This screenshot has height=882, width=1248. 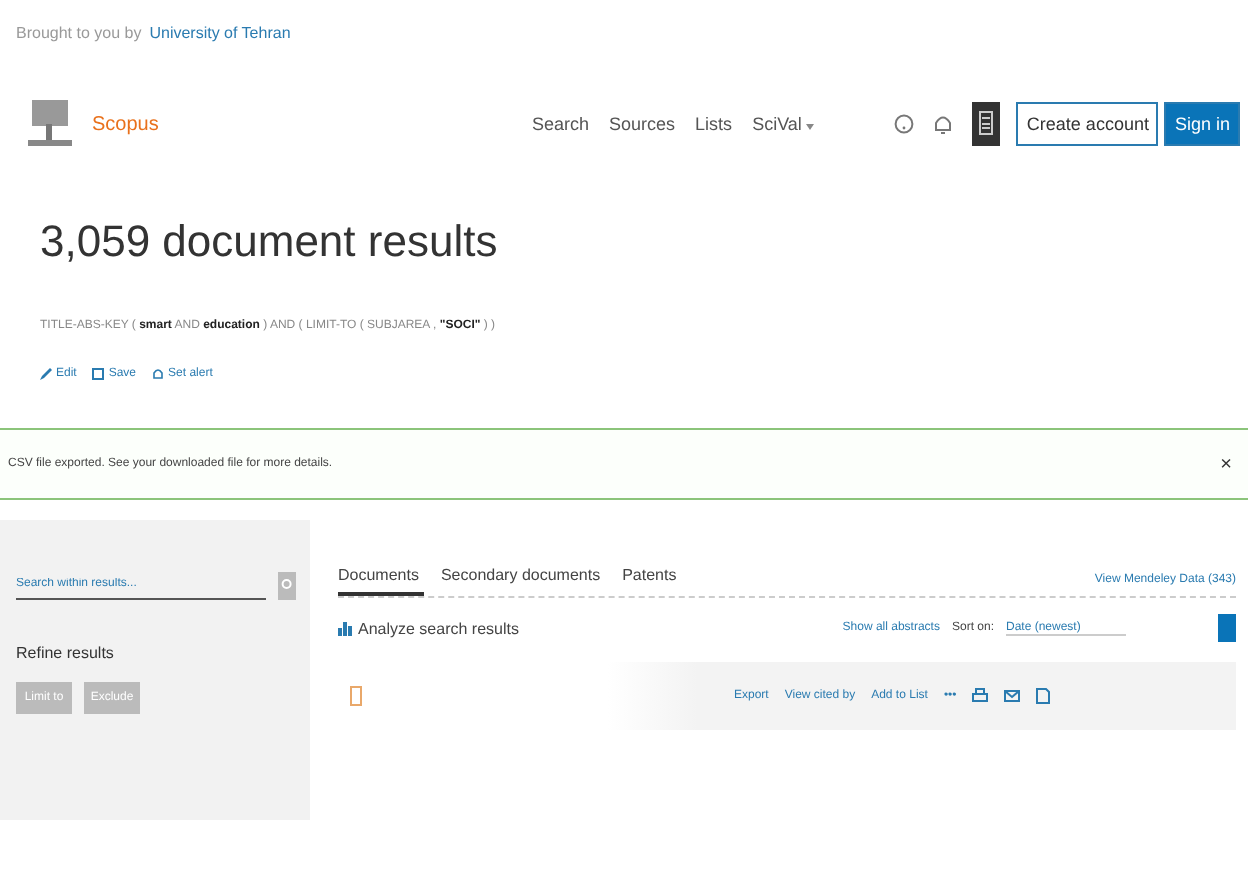 What do you see at coordinates (220, 50) in the screenshot?
I see `institution-link: University of Tehran` at bounding box center [220, 50].